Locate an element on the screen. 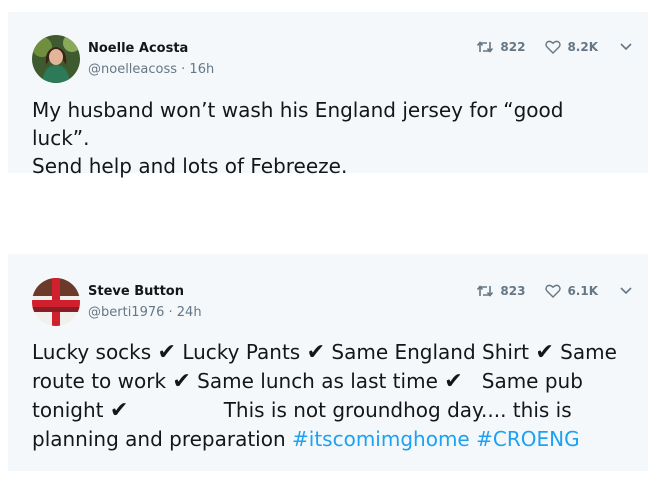 The width and height of the screenshot is (656, 486). text-segment: Same lunch as last time is located at coordinates (317, 381).